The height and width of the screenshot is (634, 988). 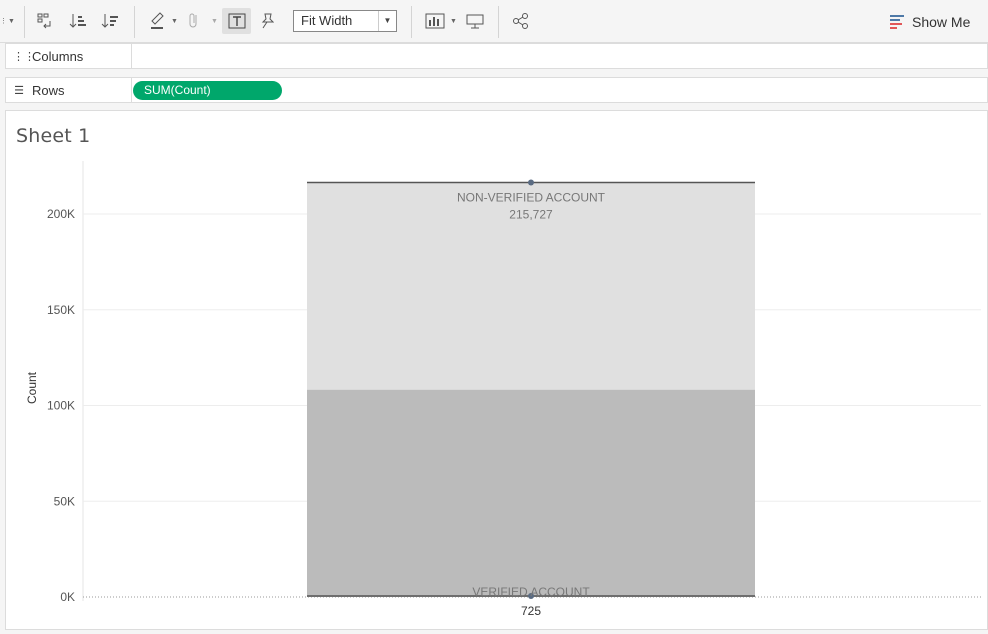 What do you see at coordinates (194, 21) in the screenshot?
I see `paperclip-icon` at bounding box center [194, 21].